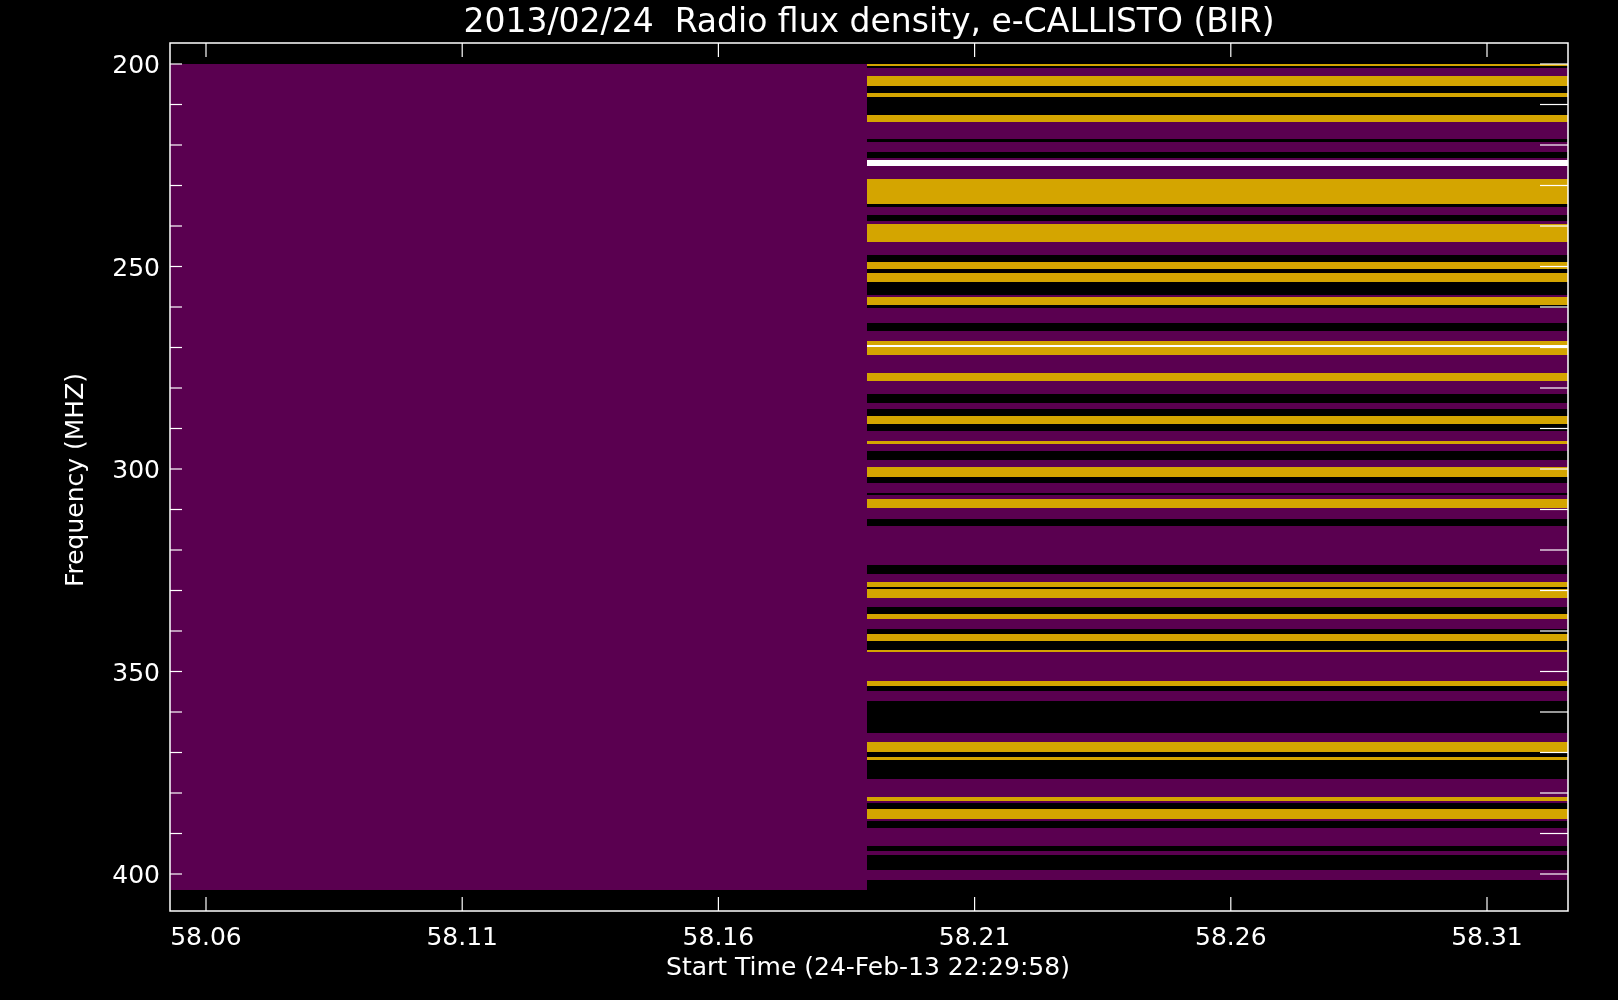  Describe the element at coordinates (718, 936) in the screenshot. I see `x-tick-label: 58.16` at that location.